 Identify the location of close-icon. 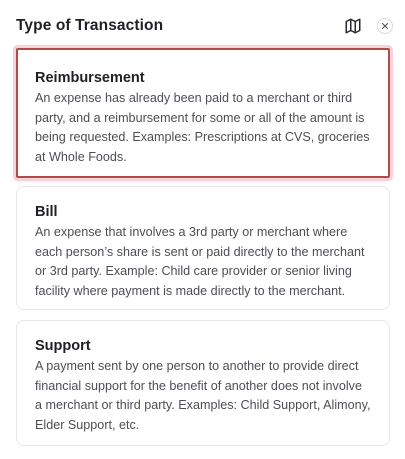
(385, 26).